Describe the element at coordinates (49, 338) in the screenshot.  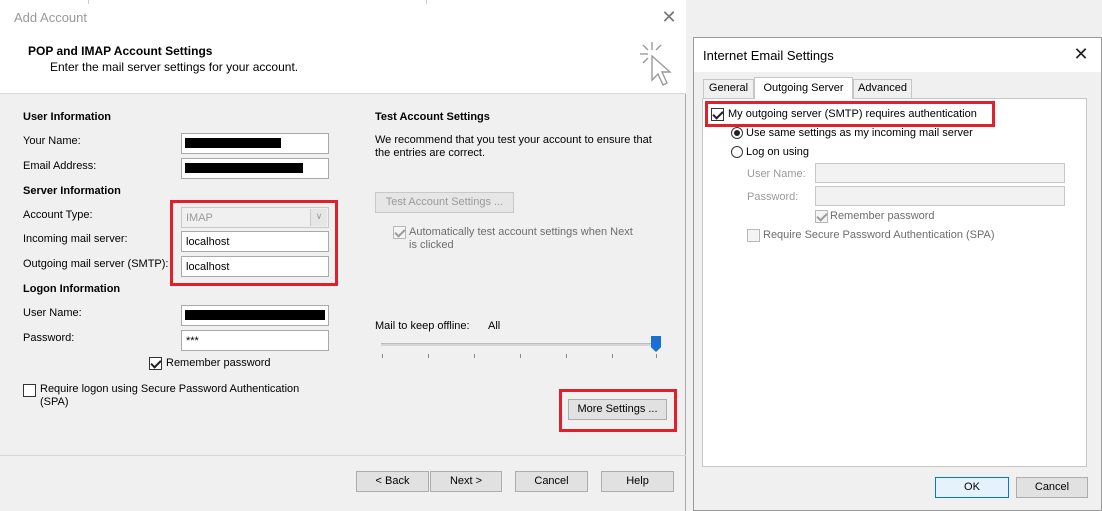
I see `password-label: Password:` at that location.